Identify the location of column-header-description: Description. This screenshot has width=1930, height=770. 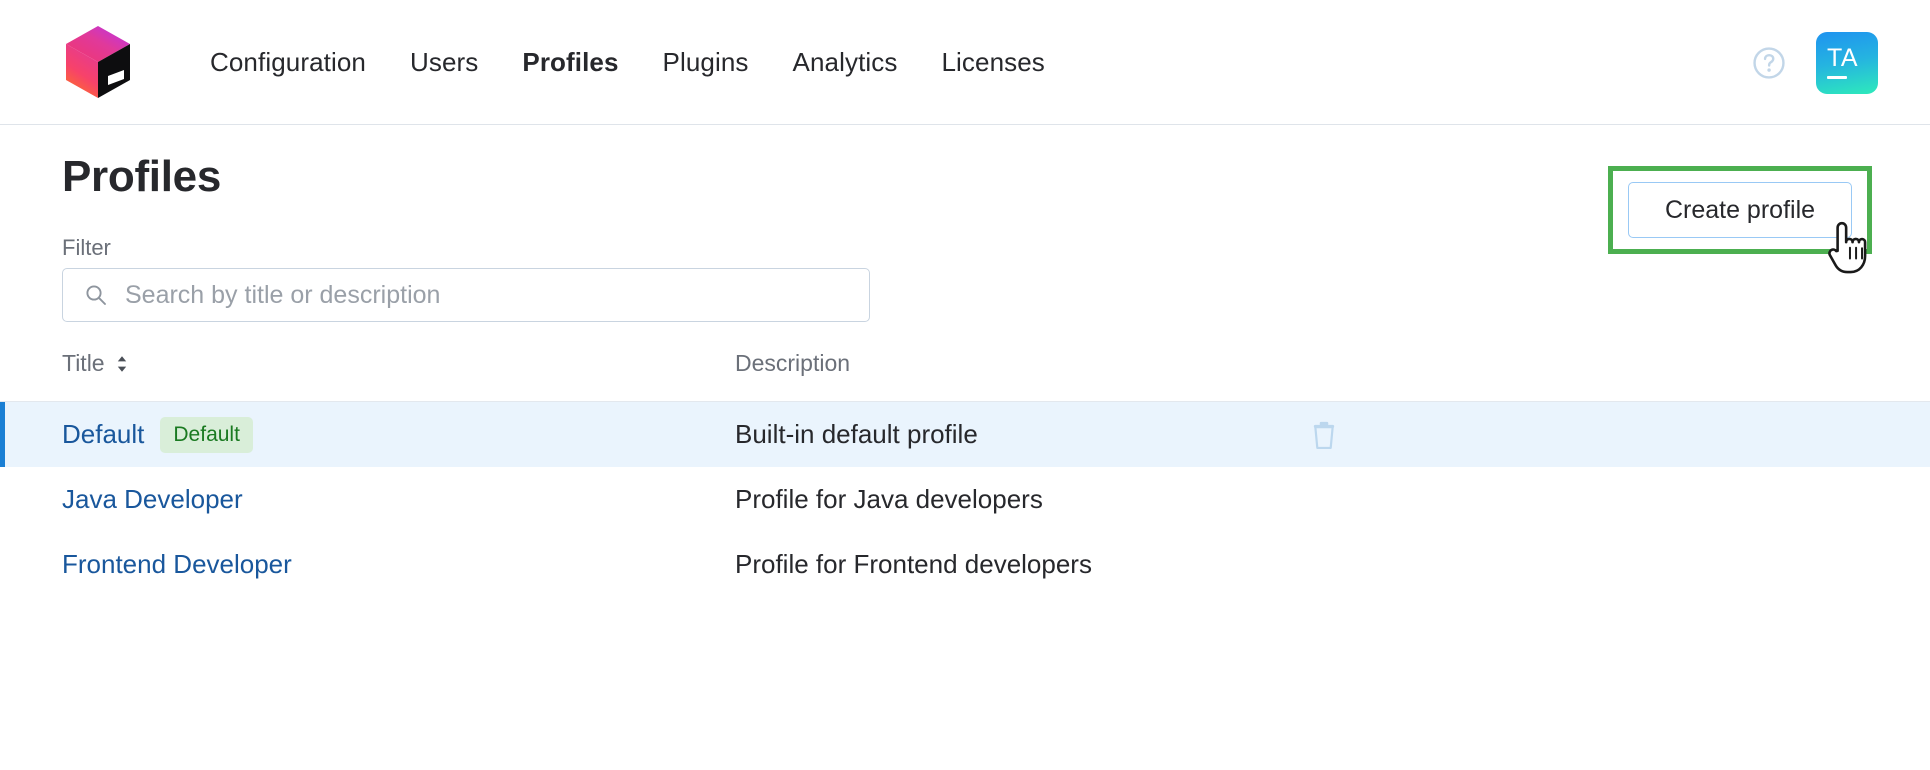
(793, 363).